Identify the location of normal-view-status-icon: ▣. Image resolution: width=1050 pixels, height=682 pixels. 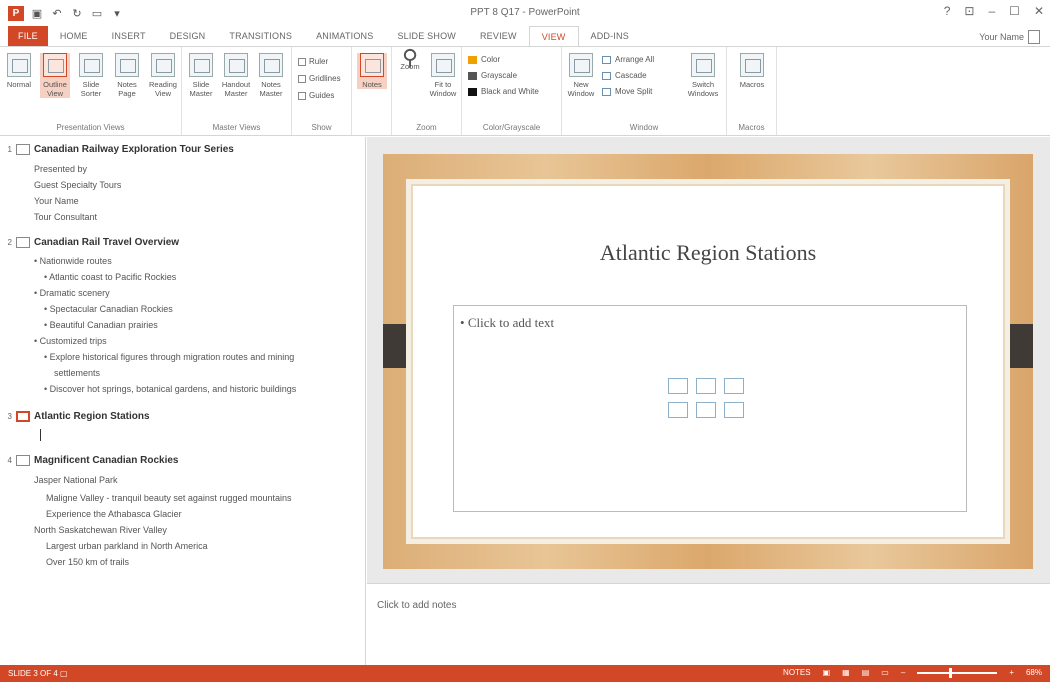
(827, 672).